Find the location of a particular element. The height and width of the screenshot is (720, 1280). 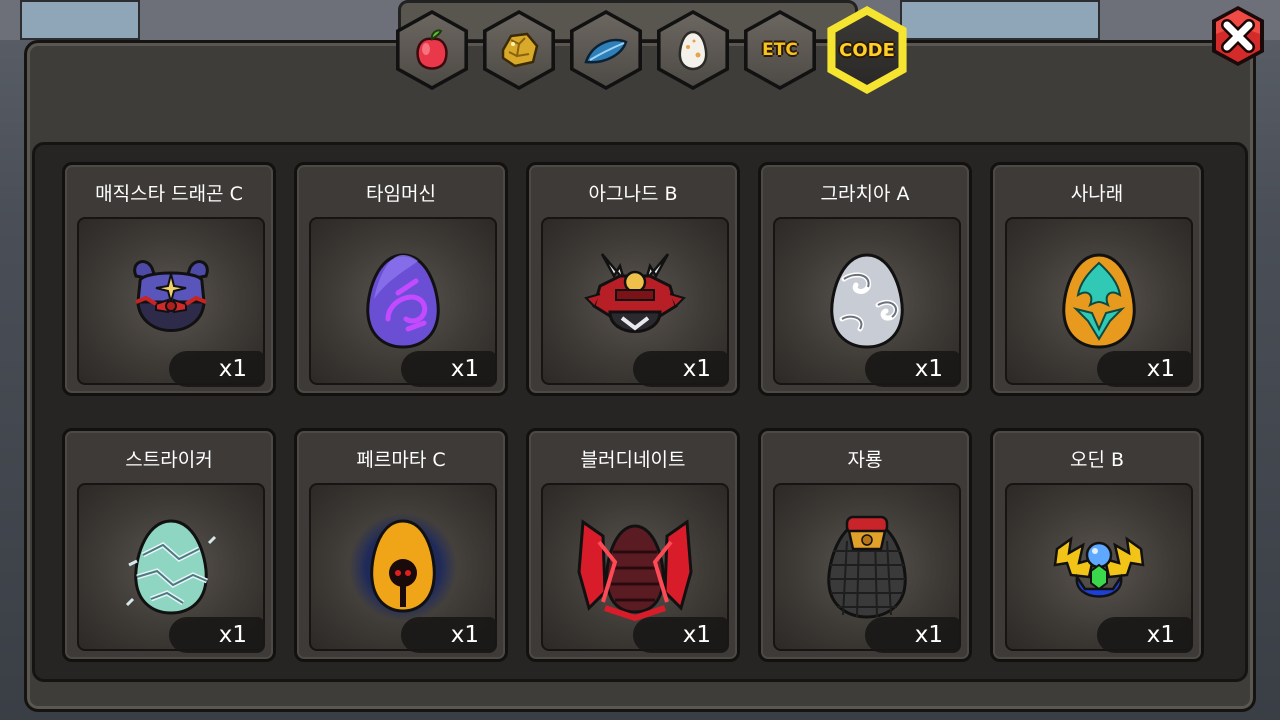

tab-code-label: CODE is located at coordinates (867, 50).